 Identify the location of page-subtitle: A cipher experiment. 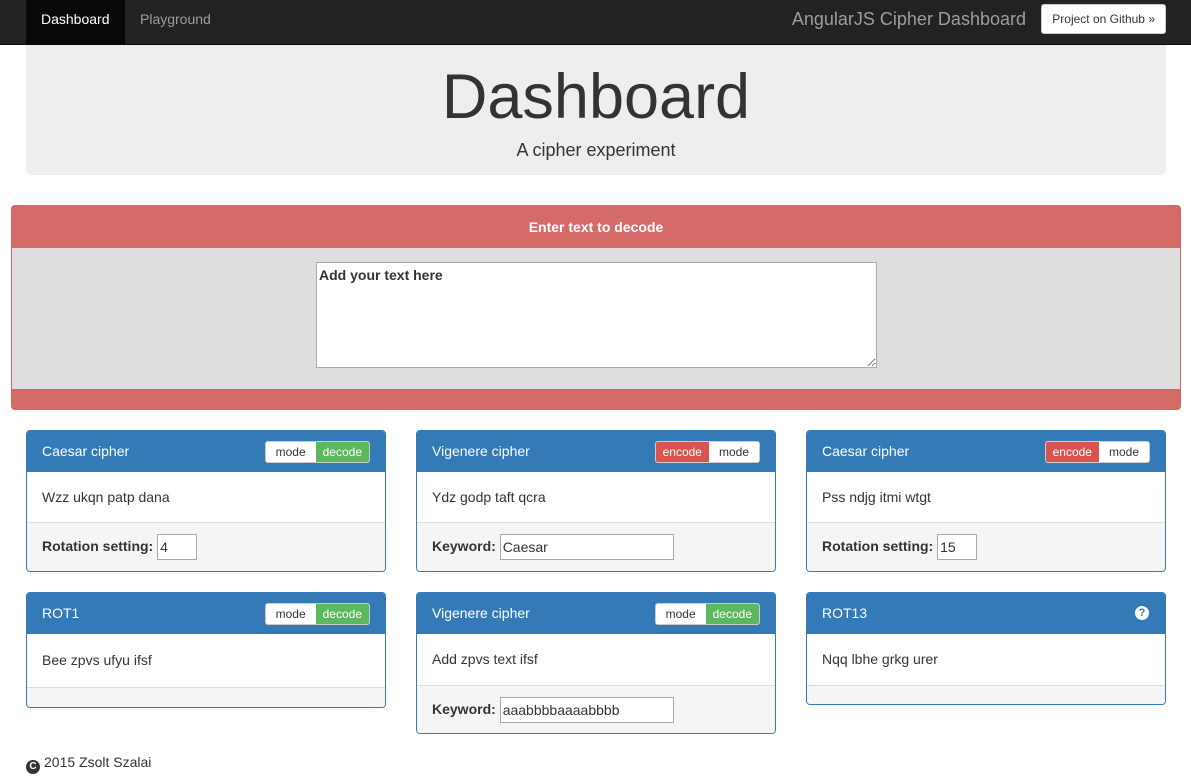
(596, 150).